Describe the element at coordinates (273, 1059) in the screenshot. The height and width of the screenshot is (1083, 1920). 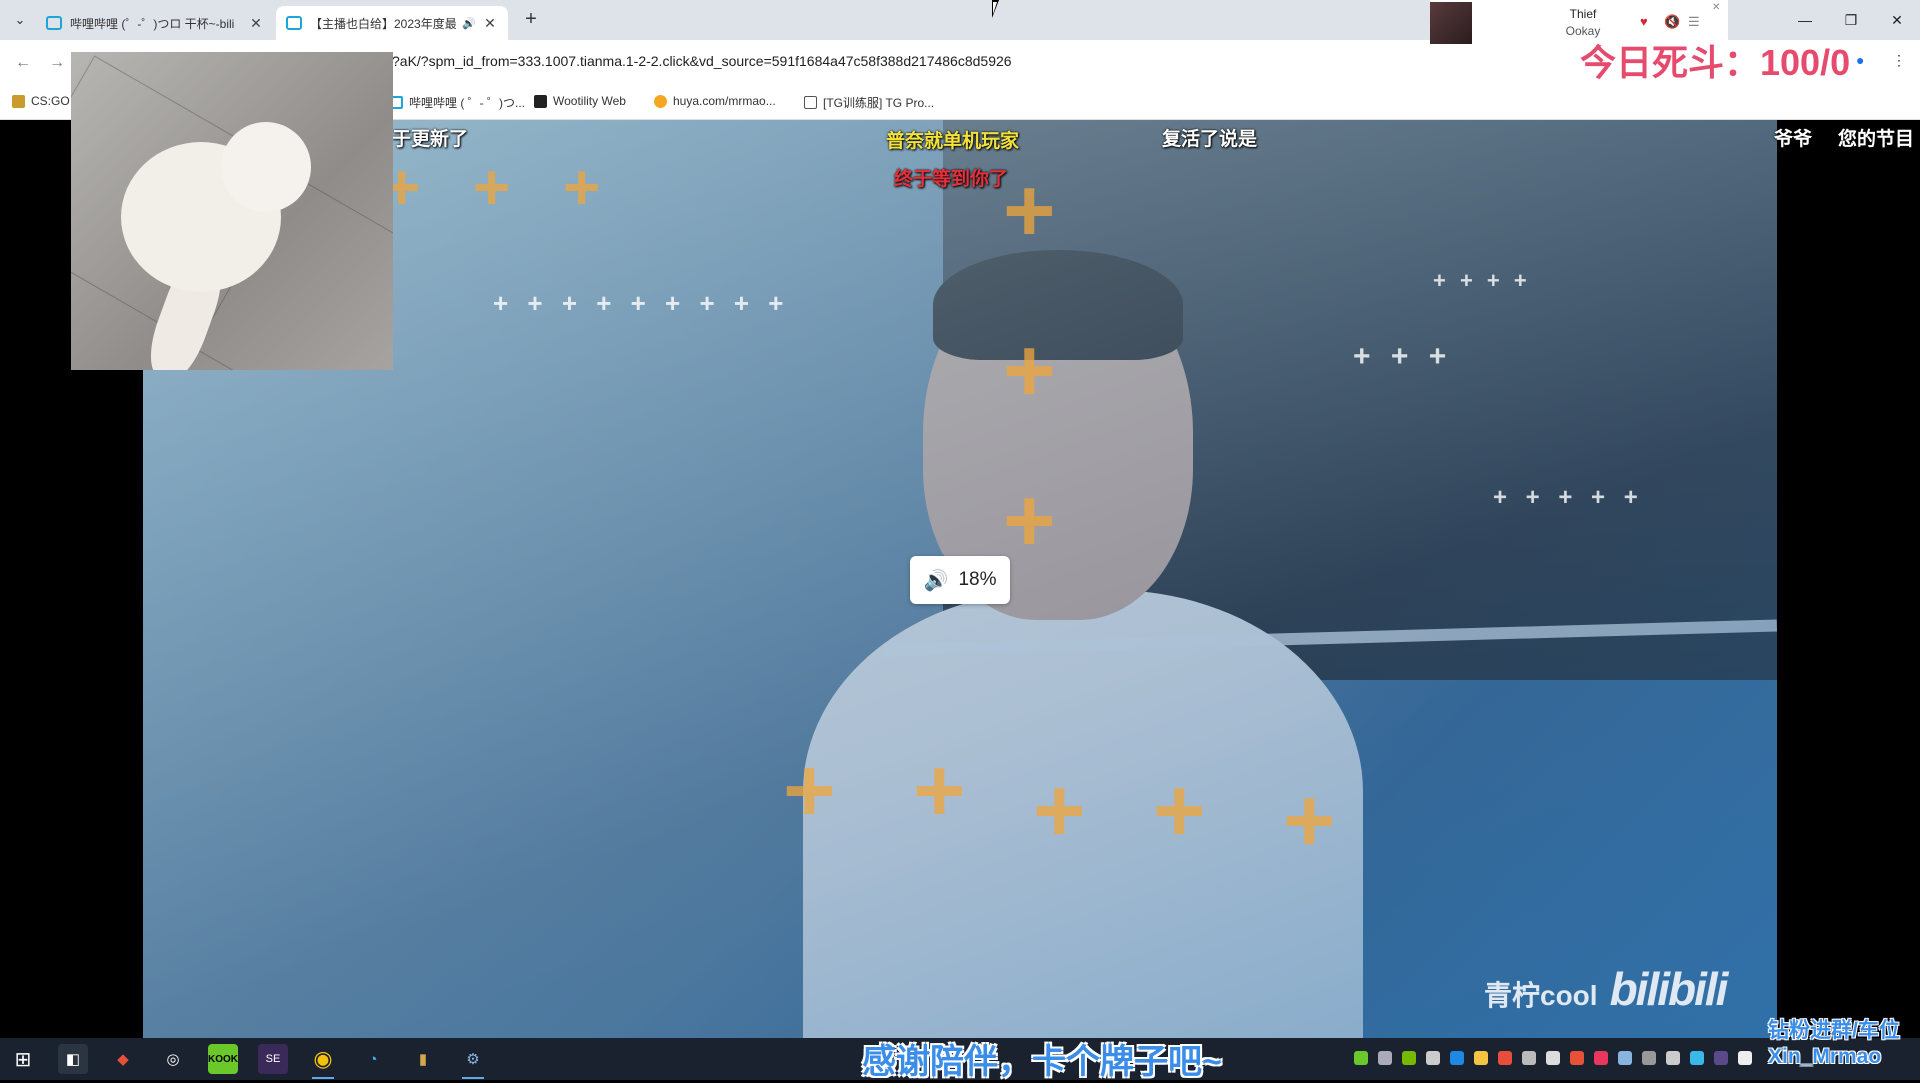
I see `app-icon: SE` at that location.